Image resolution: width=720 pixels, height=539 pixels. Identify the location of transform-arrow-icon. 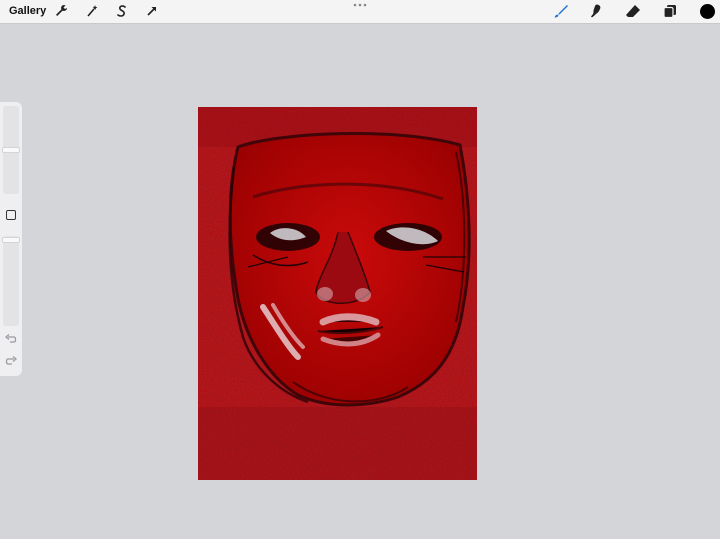
(152, 11).